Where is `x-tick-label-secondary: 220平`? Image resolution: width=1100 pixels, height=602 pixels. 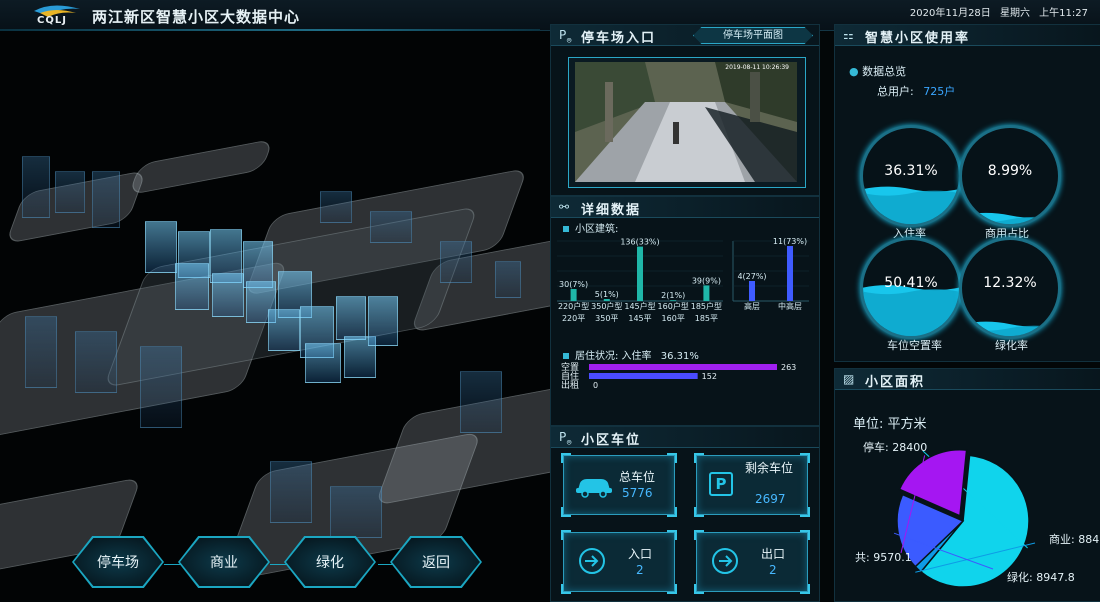 x-tick-label-secondary: 220平 is located at coordinates (573, 318).